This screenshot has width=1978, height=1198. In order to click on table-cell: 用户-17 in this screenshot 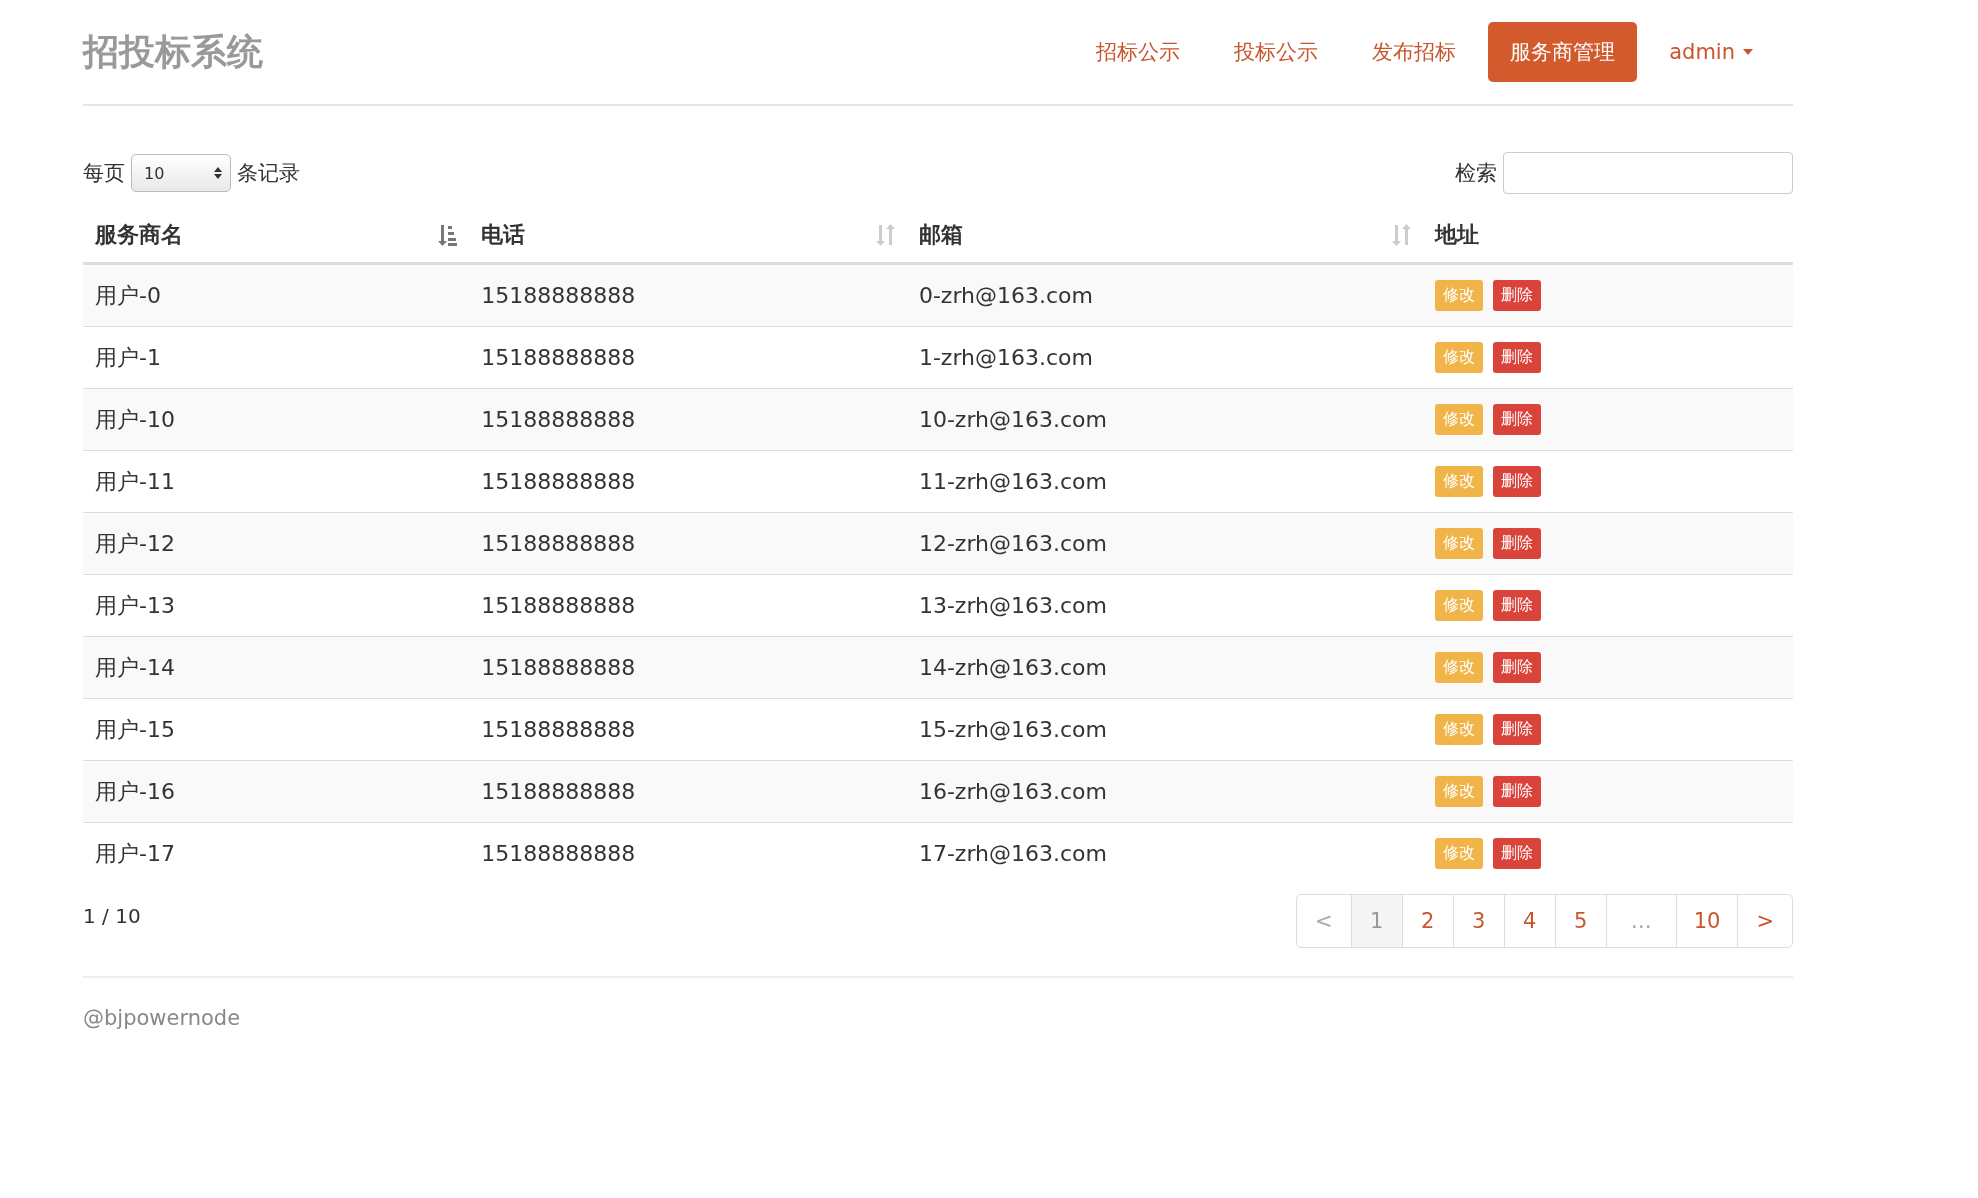, I will do `click(135, 853)`.